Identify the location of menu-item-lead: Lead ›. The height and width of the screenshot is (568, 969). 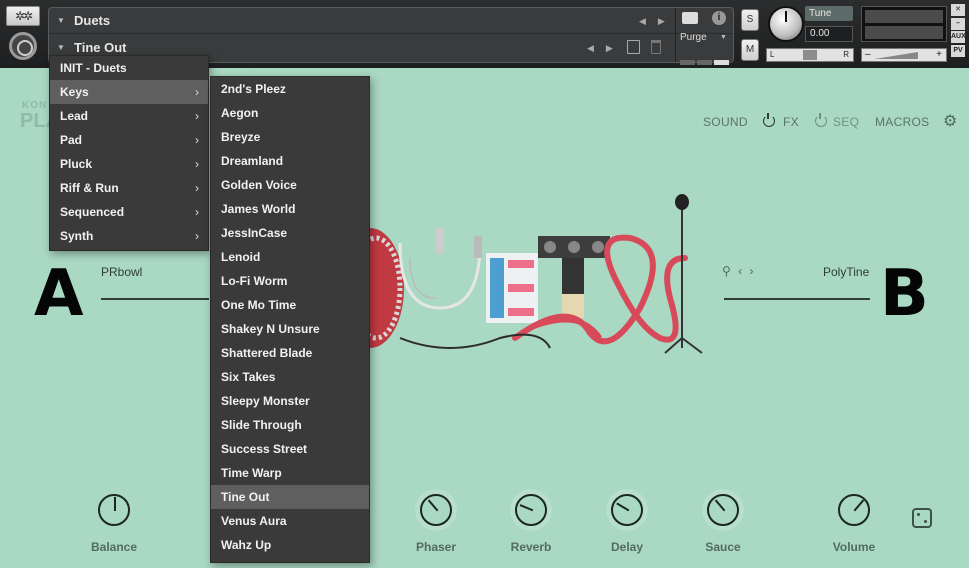
(129, 116).